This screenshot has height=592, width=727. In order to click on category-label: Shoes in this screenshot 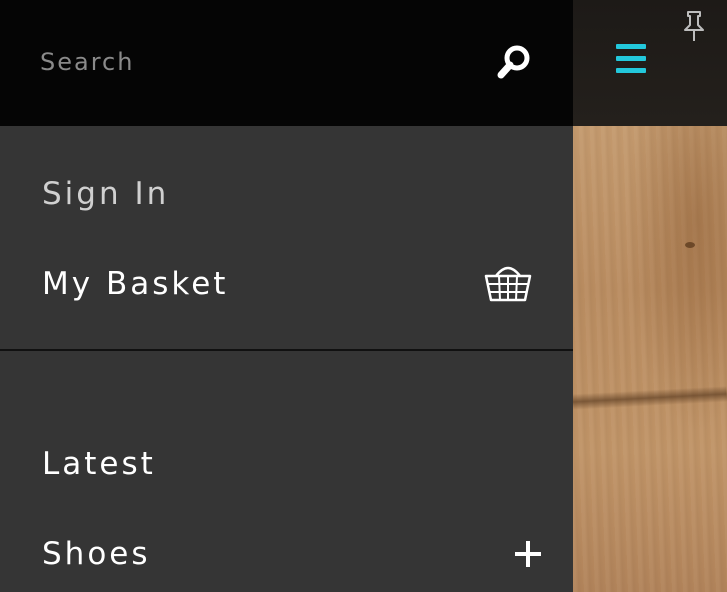, I will do `click(96, 554)`.